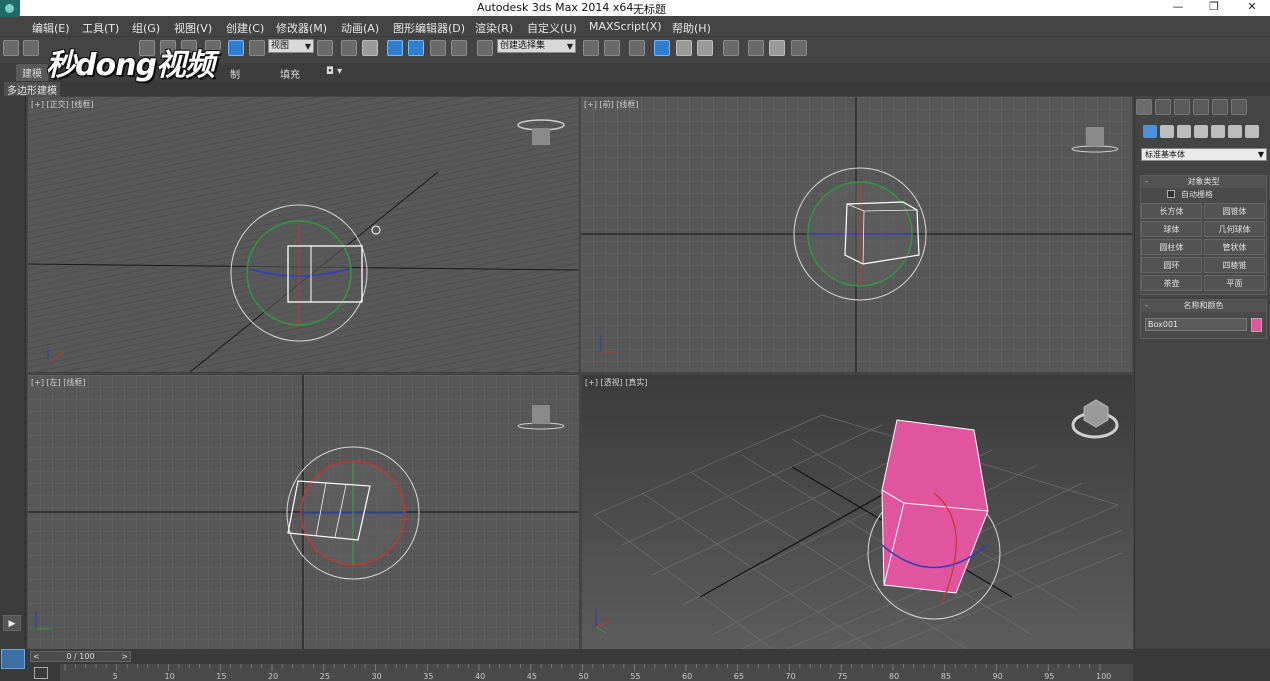 This screenshot has width=1270, height=681. I want to click on edit-named-selection-icon, so click(485, 48).